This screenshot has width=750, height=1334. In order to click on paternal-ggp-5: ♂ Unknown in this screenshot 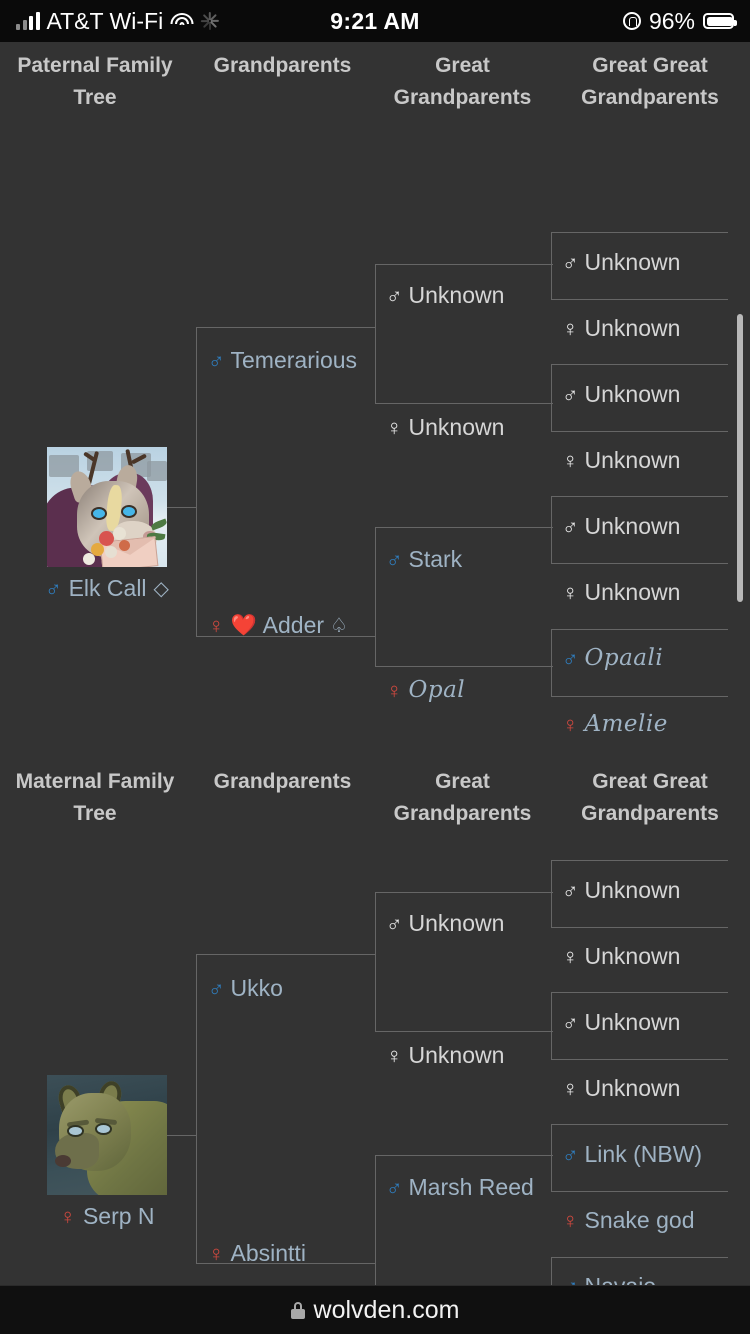, I will do `click(621, 526)`.